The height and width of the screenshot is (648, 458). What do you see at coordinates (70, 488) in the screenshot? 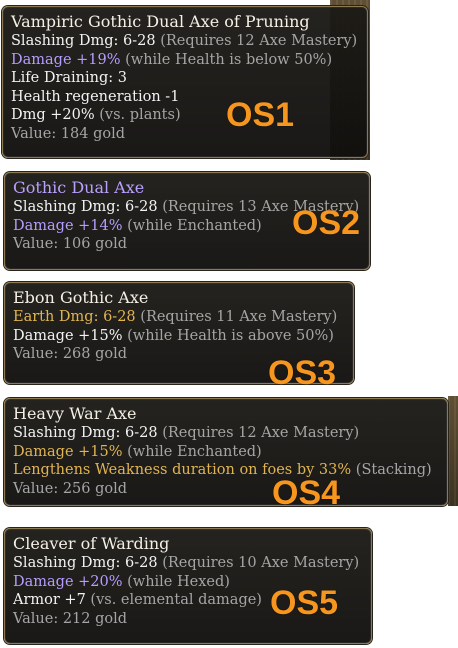
I see `item-value: Value: 256 gold` at bounding box center [70, 488].